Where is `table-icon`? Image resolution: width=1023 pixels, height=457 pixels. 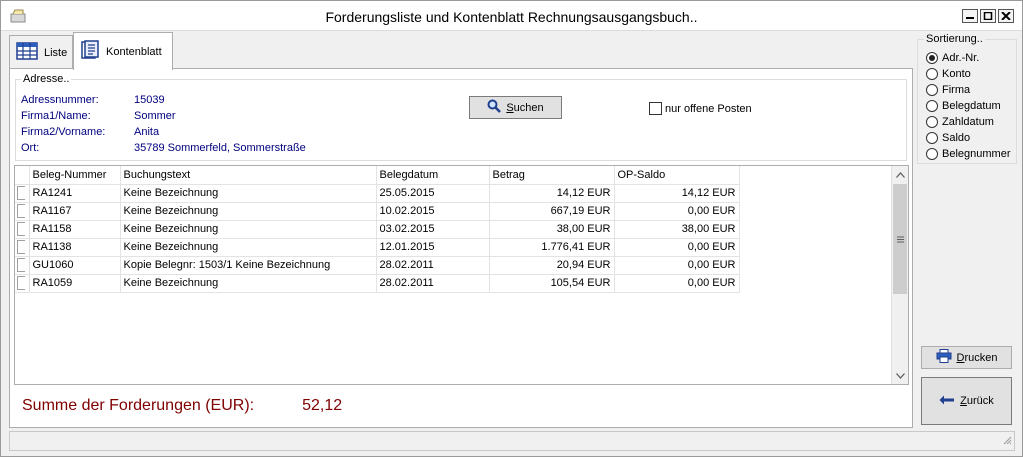 table-icon is located at coordinates (27, 52).